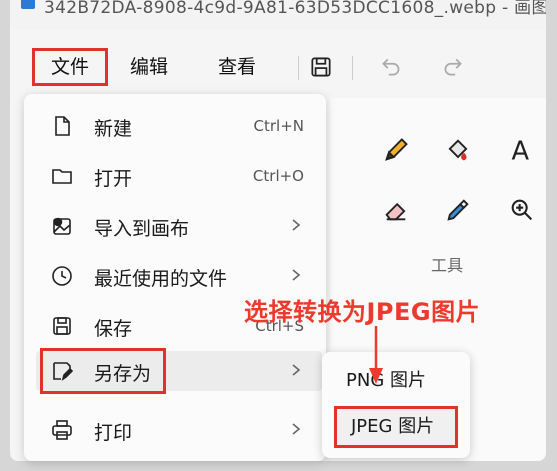  I want to click on menu-item-label: 最近使用的文件, so click(161, 279).